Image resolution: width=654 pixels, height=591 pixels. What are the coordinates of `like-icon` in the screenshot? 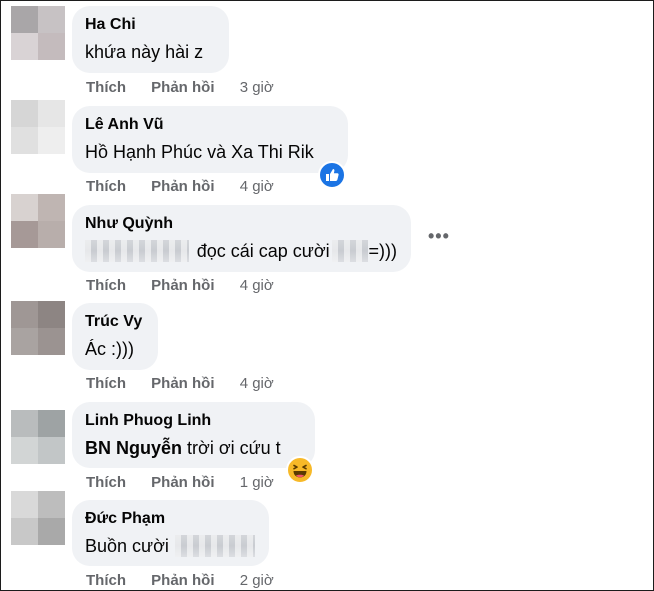 It's located at (332, 175).